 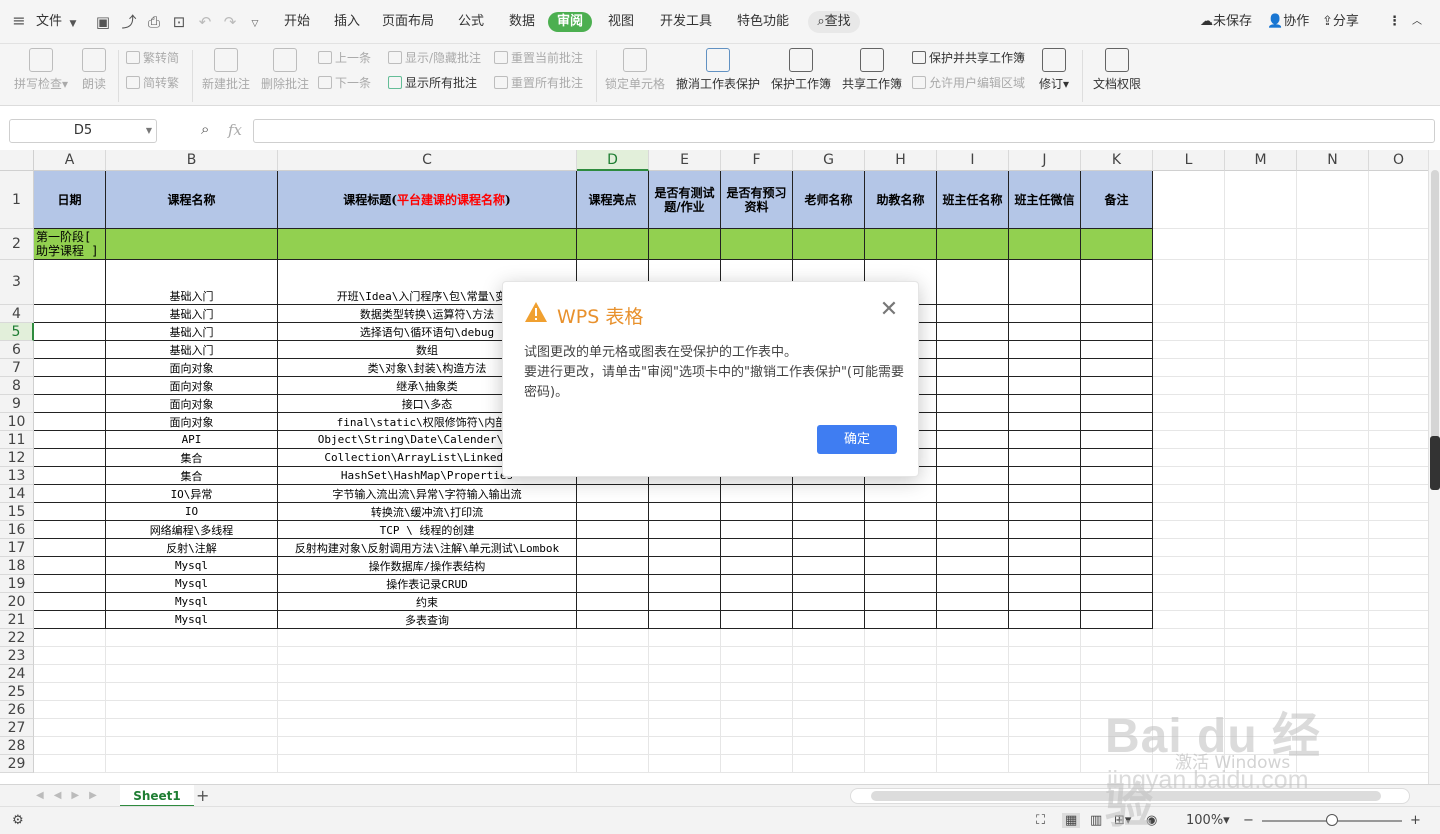 I want to click on course-title-cell: 转换流\缓冲流\打印流, so click(x=427, y=512).